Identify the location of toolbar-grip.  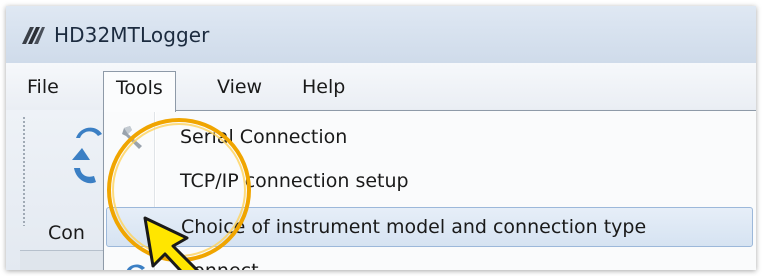
(24, 171).